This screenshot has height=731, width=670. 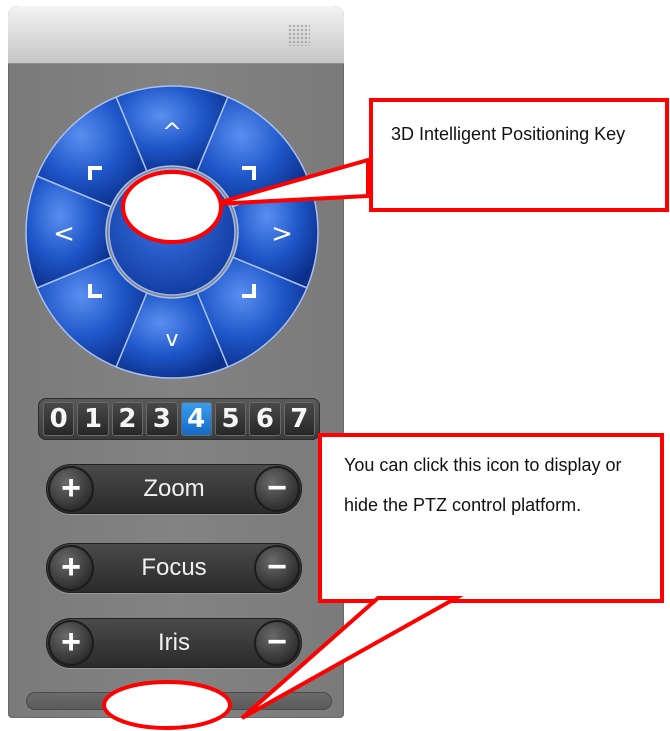 I want to click on positioning-key-highlight, so click(x=172, y=207).